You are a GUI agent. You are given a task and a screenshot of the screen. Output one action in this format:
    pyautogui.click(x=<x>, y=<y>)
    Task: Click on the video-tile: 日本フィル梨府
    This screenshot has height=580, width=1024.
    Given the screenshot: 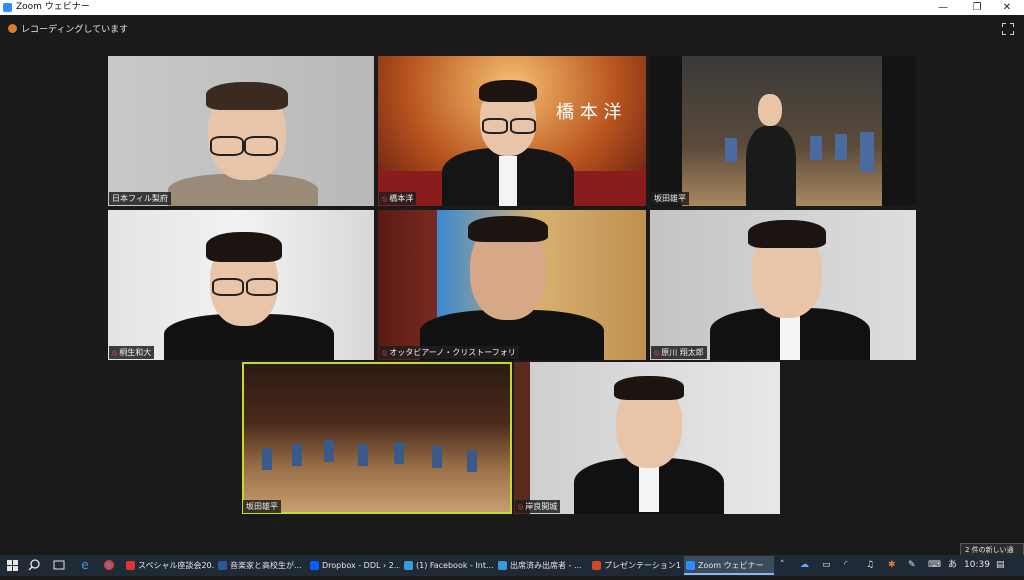 What is the action you would take?
    pyautogui.click(x=241, y=131)
    